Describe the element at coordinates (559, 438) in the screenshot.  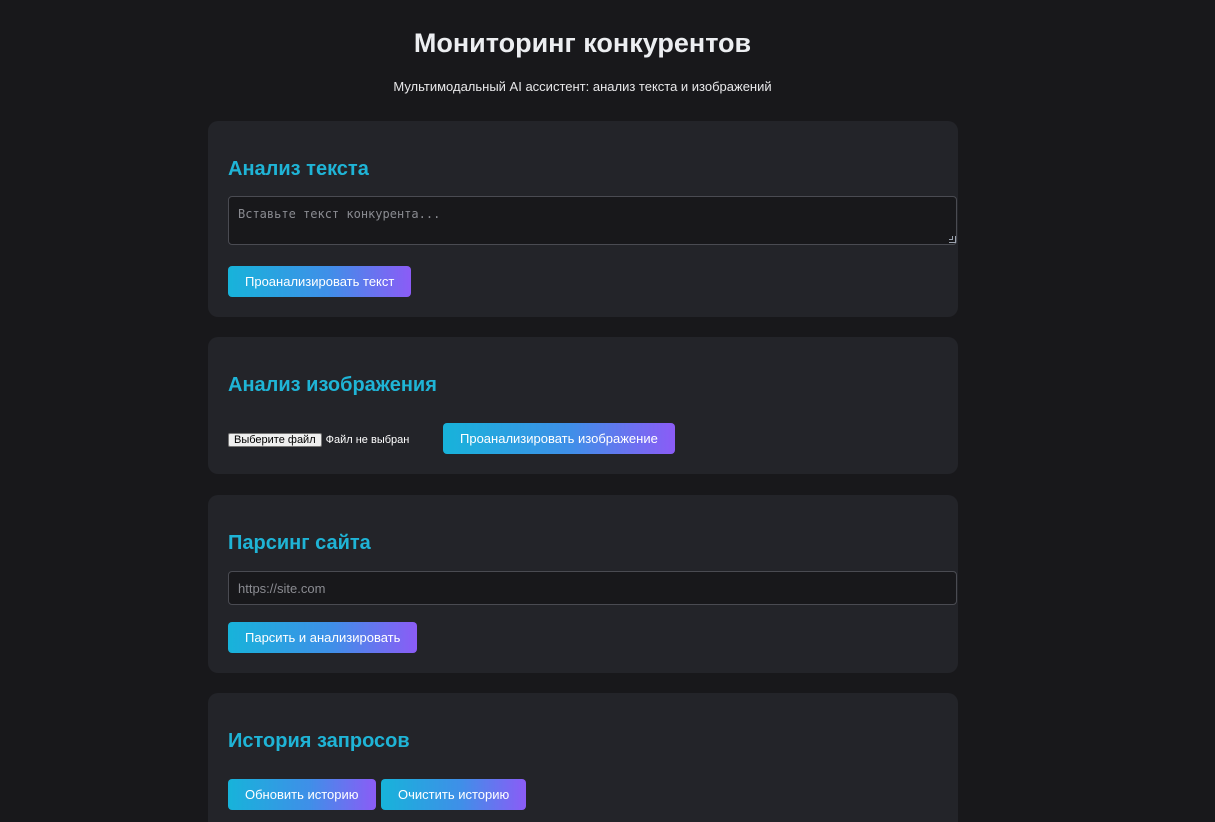
I see `analyze-image-button: Проанализировать изображение` at that location.